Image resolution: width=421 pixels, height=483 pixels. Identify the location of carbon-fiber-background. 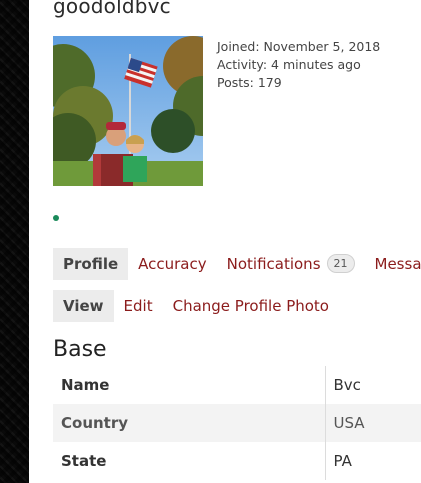
(14, 241).